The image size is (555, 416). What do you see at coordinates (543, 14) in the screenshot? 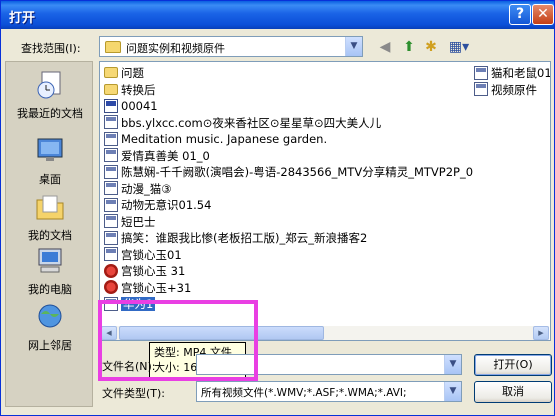
I see `close-button: ✕` at bounding box center [543, 14].